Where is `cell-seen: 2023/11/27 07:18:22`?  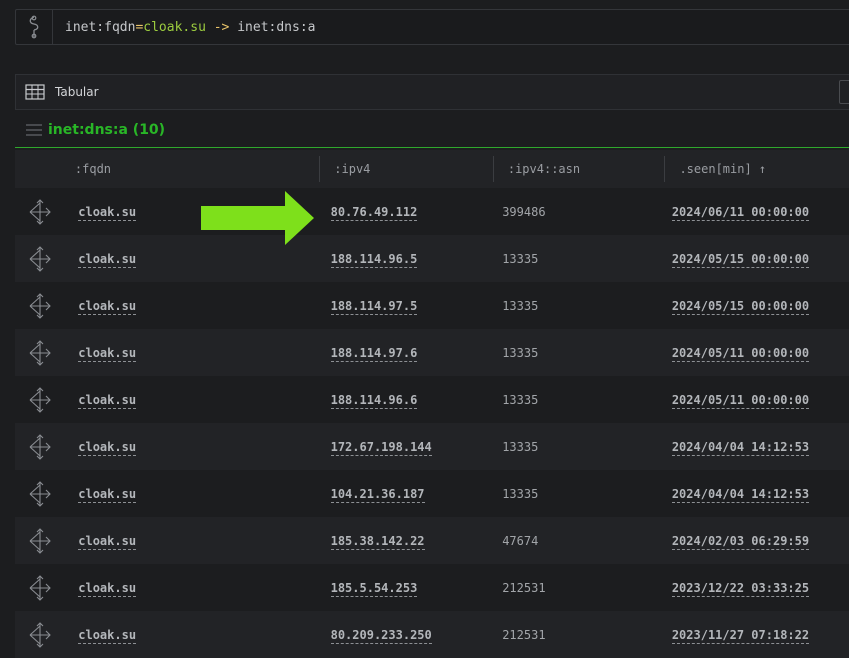
cell-seen: 2023/11/27 07:18:22 is located at coordinates (755, 635).